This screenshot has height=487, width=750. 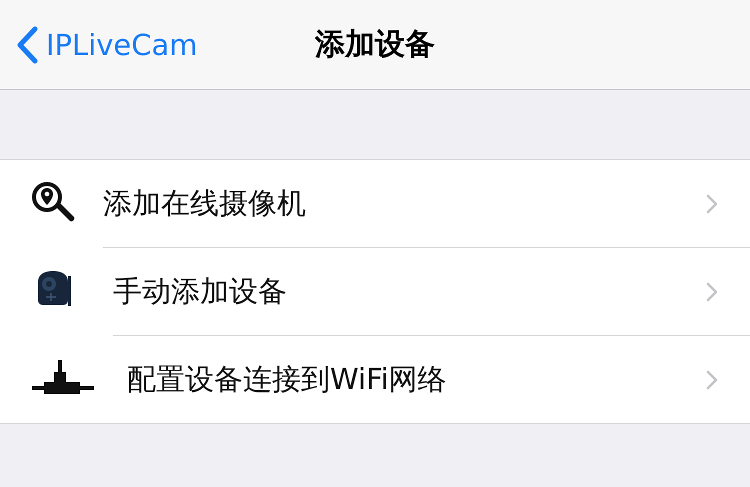 I want to click on back-button: IPLiveCam, so click(x=99, y=44).